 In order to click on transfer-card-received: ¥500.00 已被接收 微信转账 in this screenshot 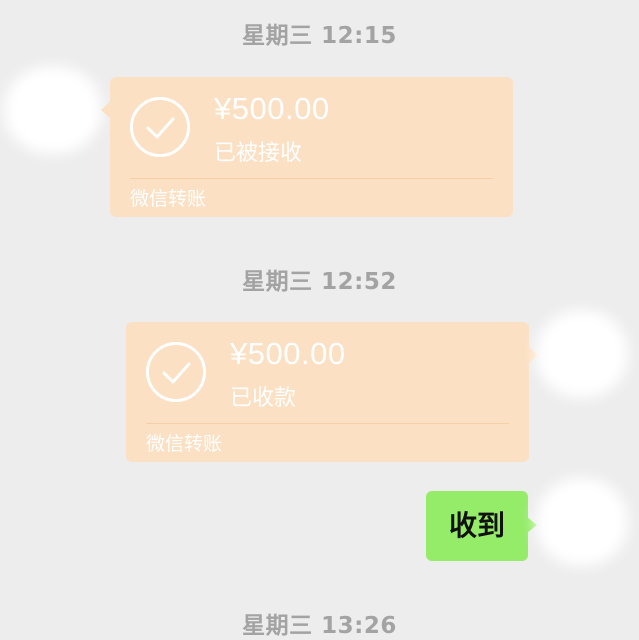, I will do `click(307, 147)`.